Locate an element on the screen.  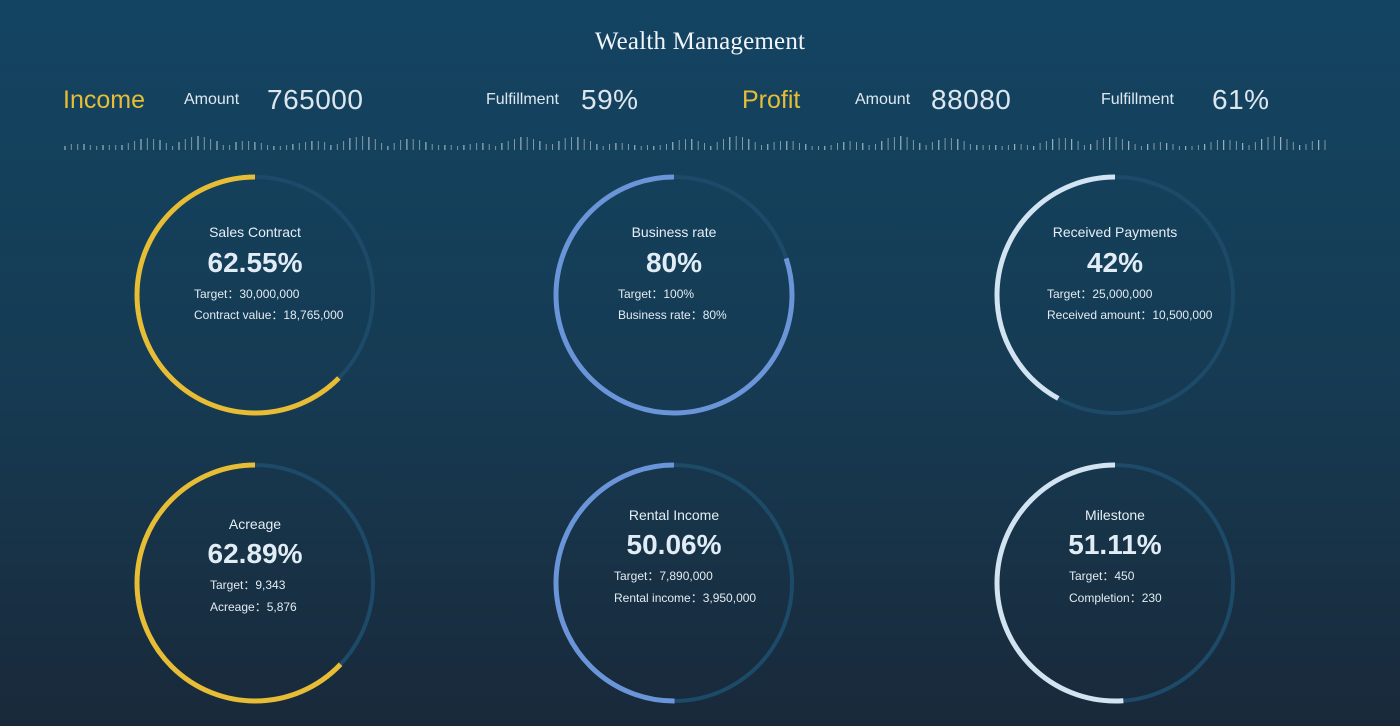
gauge-target: Target：7,890,000 is located at coordinates (663, 576).